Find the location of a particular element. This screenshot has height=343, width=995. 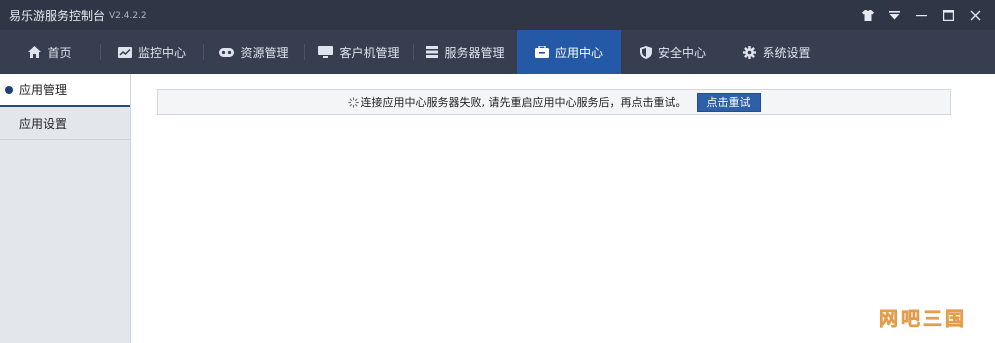

nav-item-home: 首页 is located at coordinates (50, 52).